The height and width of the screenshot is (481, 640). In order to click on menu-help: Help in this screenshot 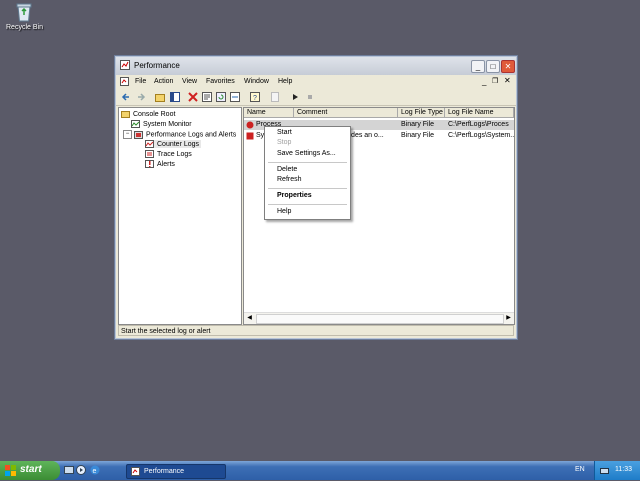, I will do `click(285, 81)`.